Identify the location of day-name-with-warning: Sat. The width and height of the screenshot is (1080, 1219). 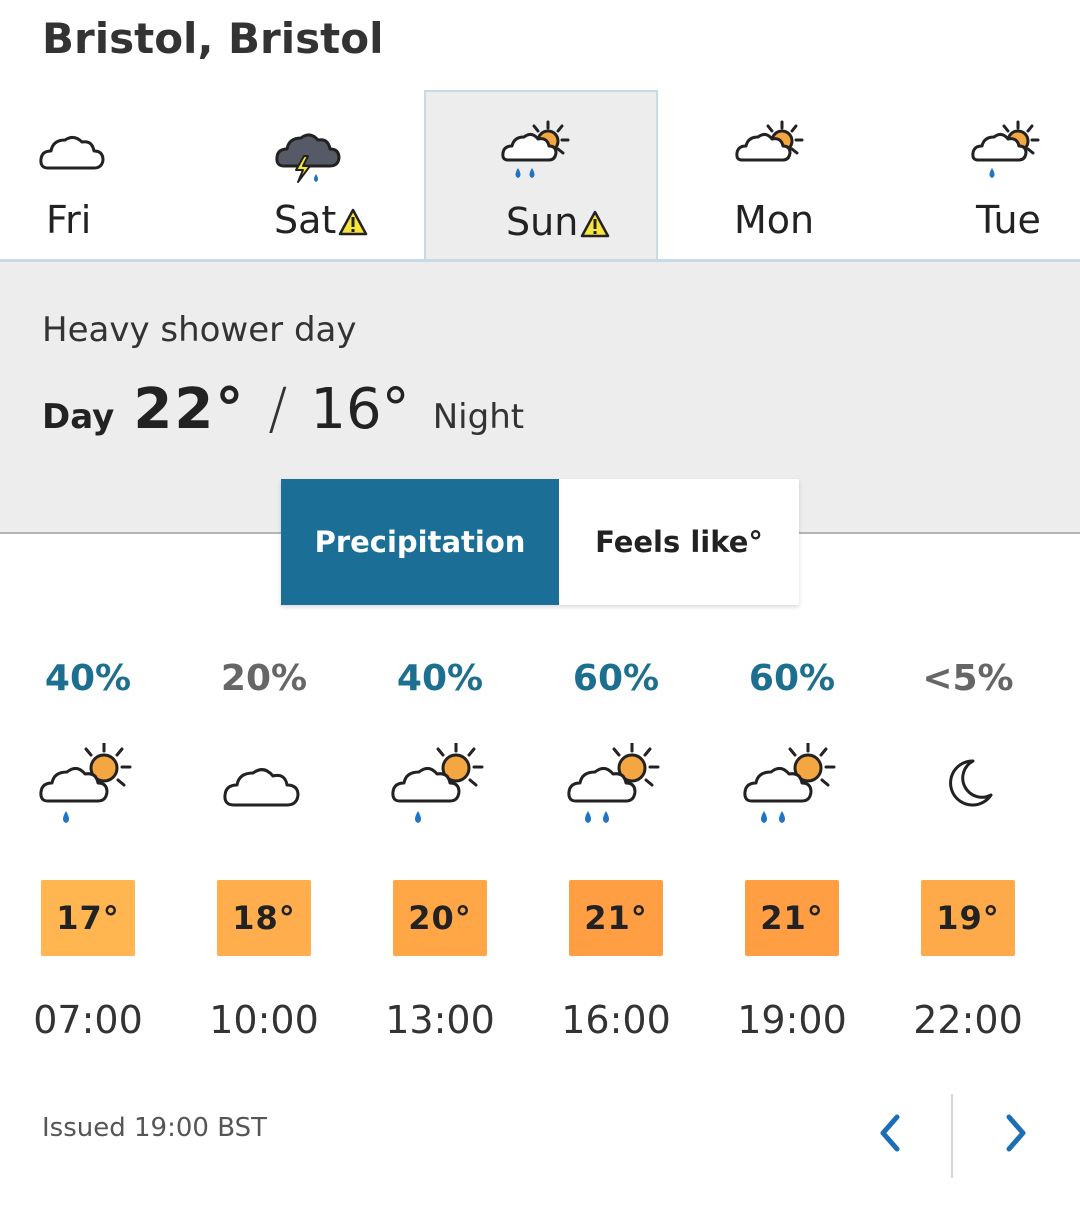
(321, 221).